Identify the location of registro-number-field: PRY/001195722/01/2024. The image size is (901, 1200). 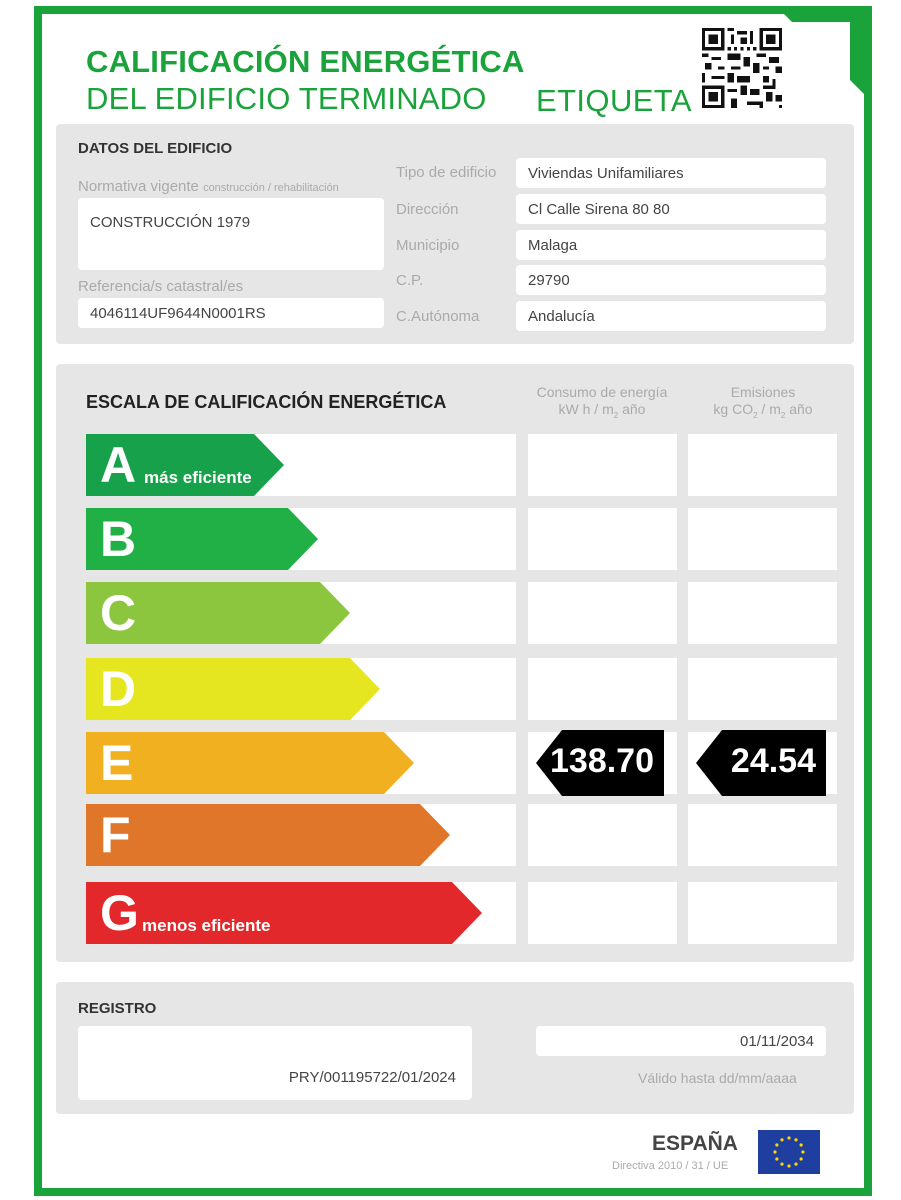
(275, 1063).